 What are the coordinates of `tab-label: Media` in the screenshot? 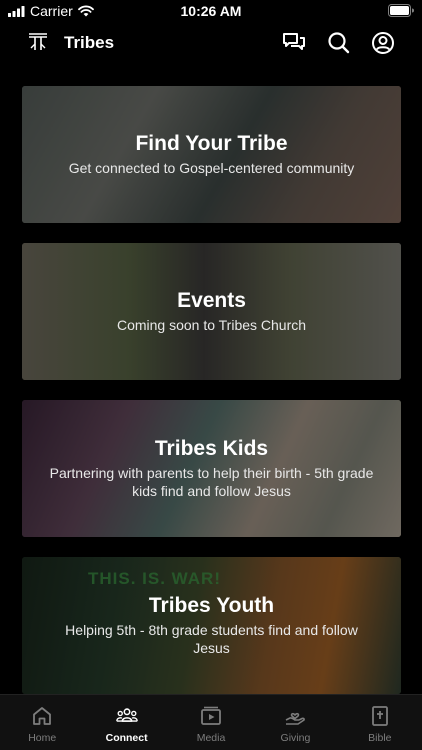 It's located at (211, 738).